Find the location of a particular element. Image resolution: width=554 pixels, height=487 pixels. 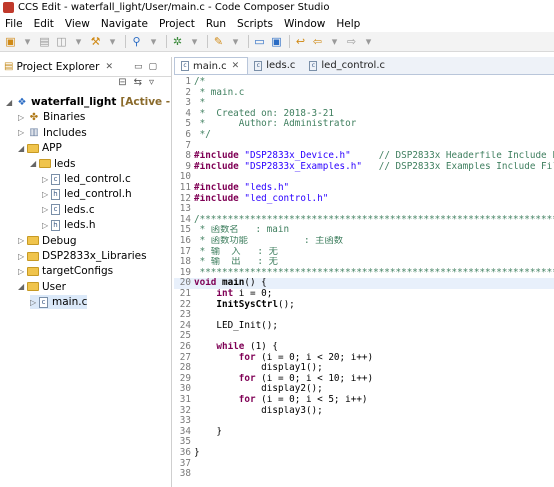

code-line: 31 for (i = 0; i < 5; i++) is located at coordinates (364, 400).